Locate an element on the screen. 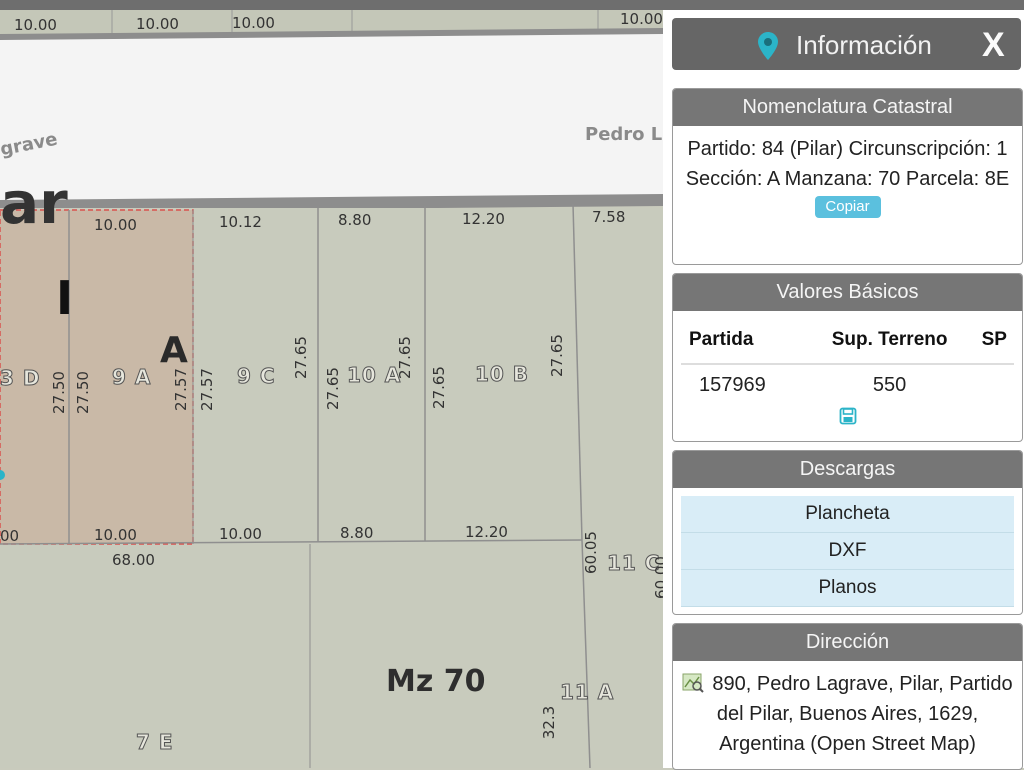 The image size is (1024, 770). cell-partida: 157969 is located at coordinates (732, 384).